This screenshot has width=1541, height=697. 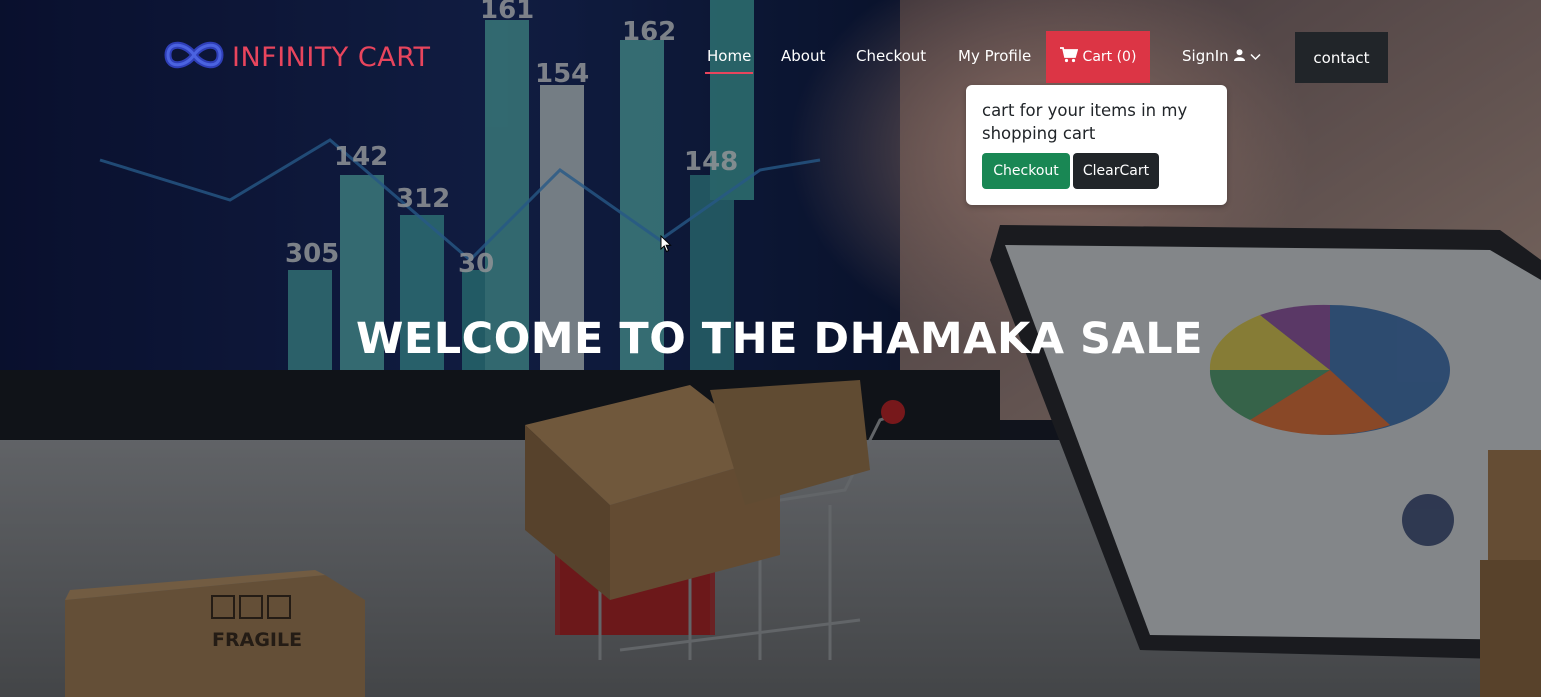 I want to click on brand-name: INFINITY CART, so click(x=331, y=57).